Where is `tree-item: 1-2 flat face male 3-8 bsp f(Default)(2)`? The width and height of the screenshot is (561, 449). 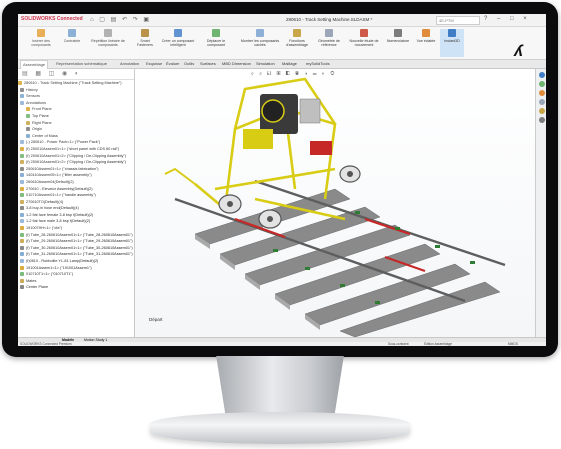
tree-item: 1-2 flat face male 3-8 bsp f(Default)(2) is located at coordinates (76, 221).